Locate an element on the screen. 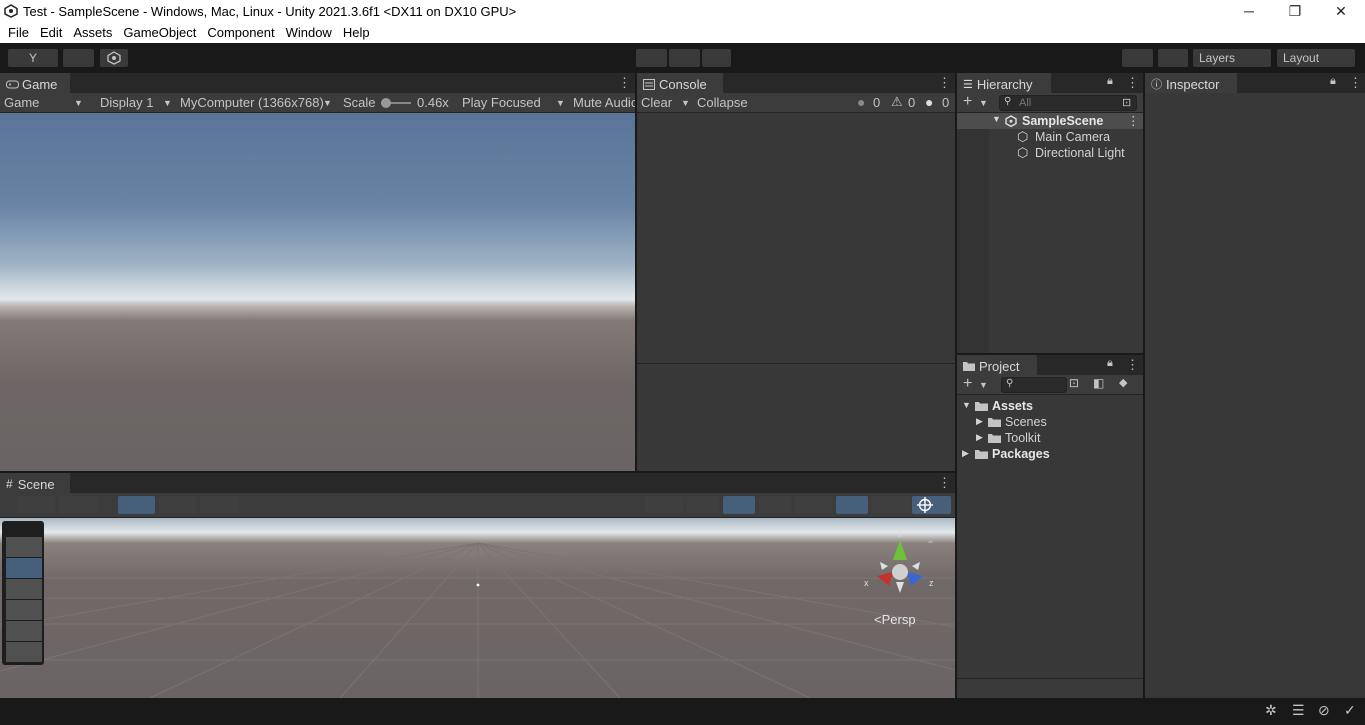 The image size is (1365, 725). persp-toggle: <Persp is located at coordinates (895, 619).